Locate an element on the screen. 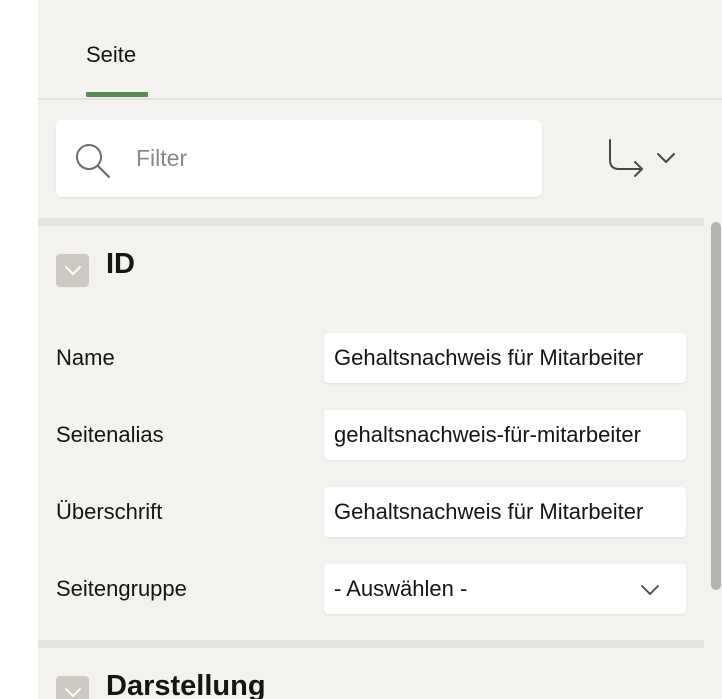 The height and width of the screenshot is (699, 722). seitengruppe-select: - Auswählen - is located at coordinates (505, 589).